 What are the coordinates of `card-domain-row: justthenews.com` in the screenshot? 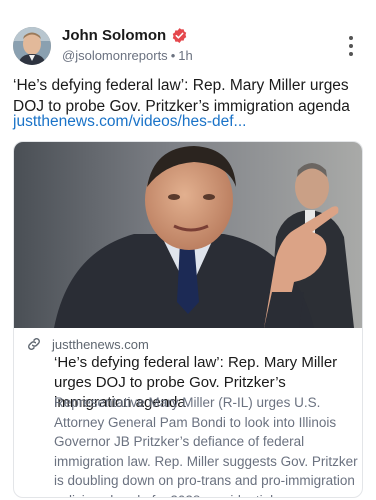 It's located at (87, 344).